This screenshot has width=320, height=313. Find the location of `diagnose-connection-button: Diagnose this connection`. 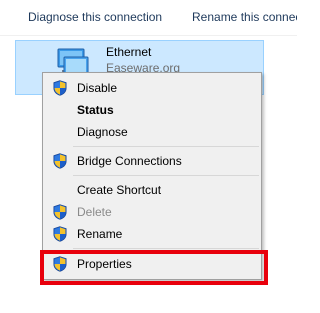

diagnose-connection-button: Diagnose this connection is located at coordinates (95, 17).